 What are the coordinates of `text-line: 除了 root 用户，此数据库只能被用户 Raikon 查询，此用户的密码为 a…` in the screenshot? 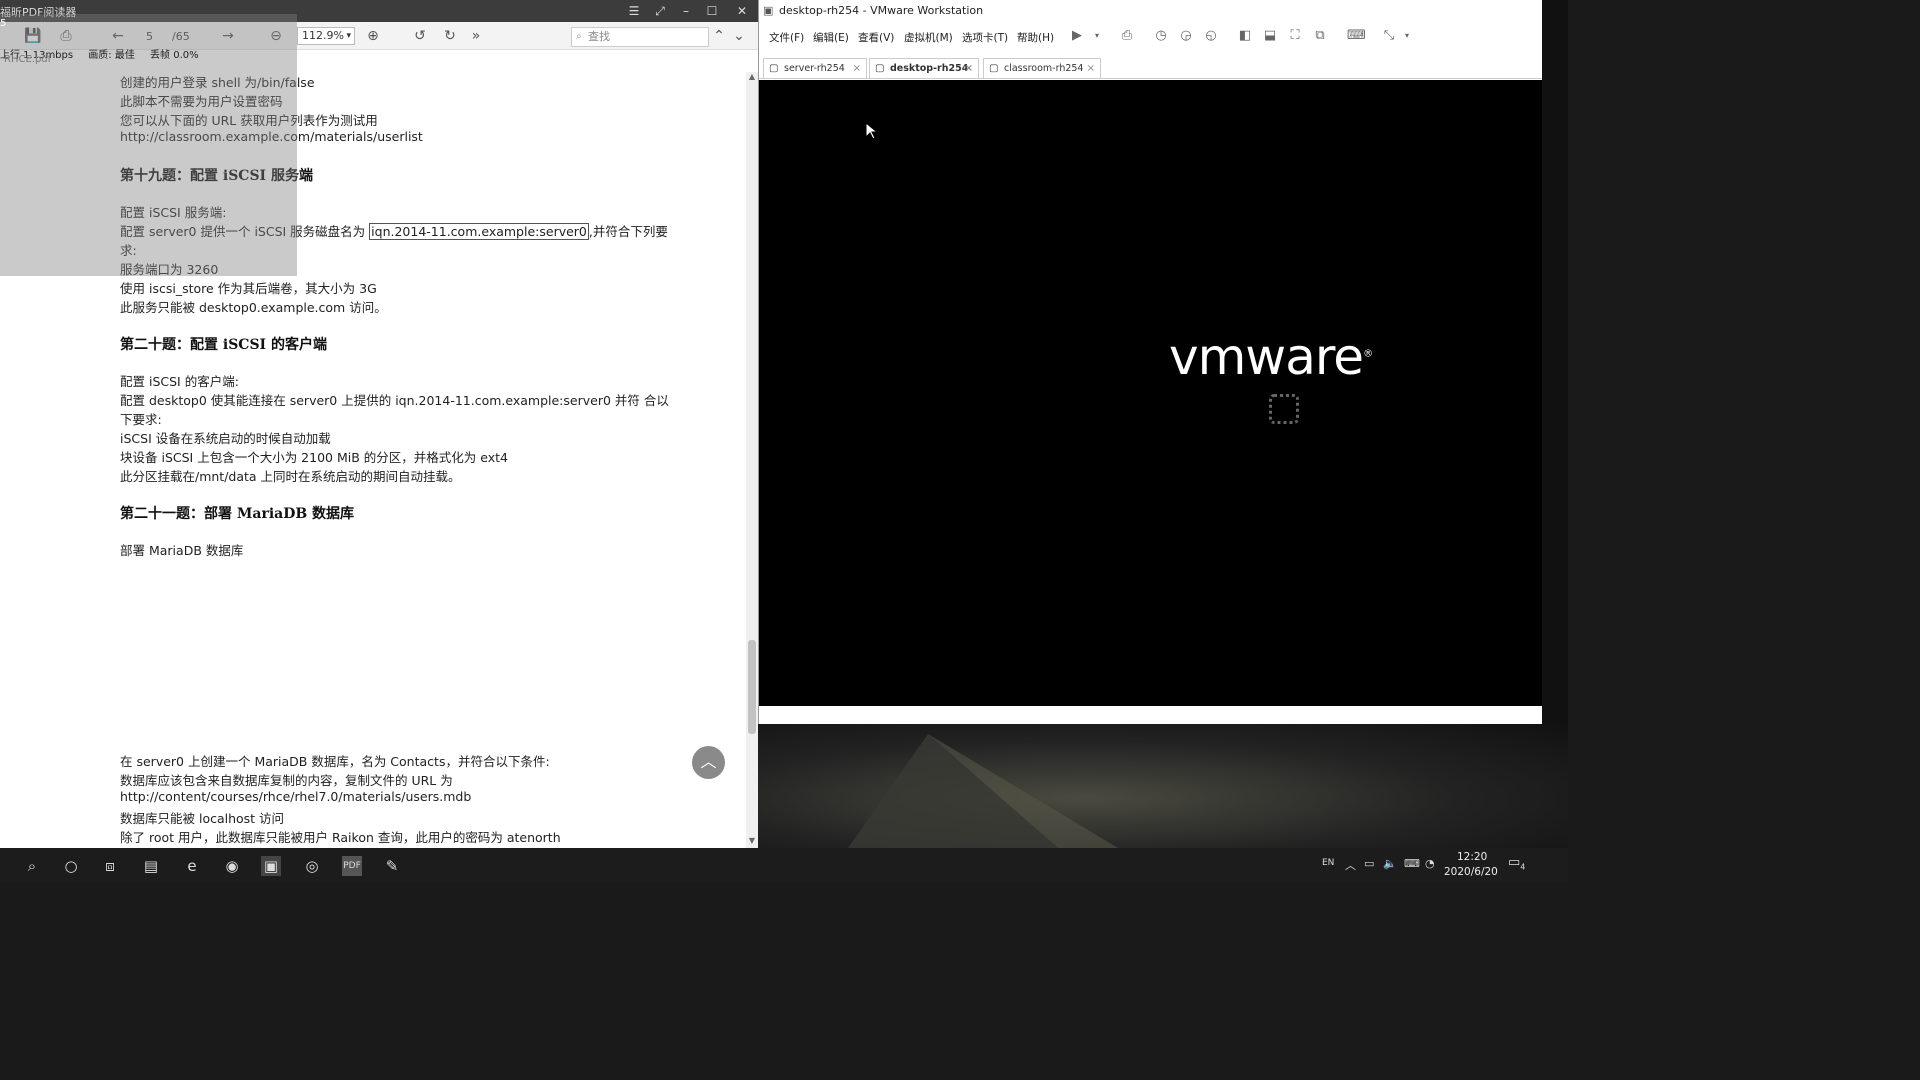 It's located at (340, 837).